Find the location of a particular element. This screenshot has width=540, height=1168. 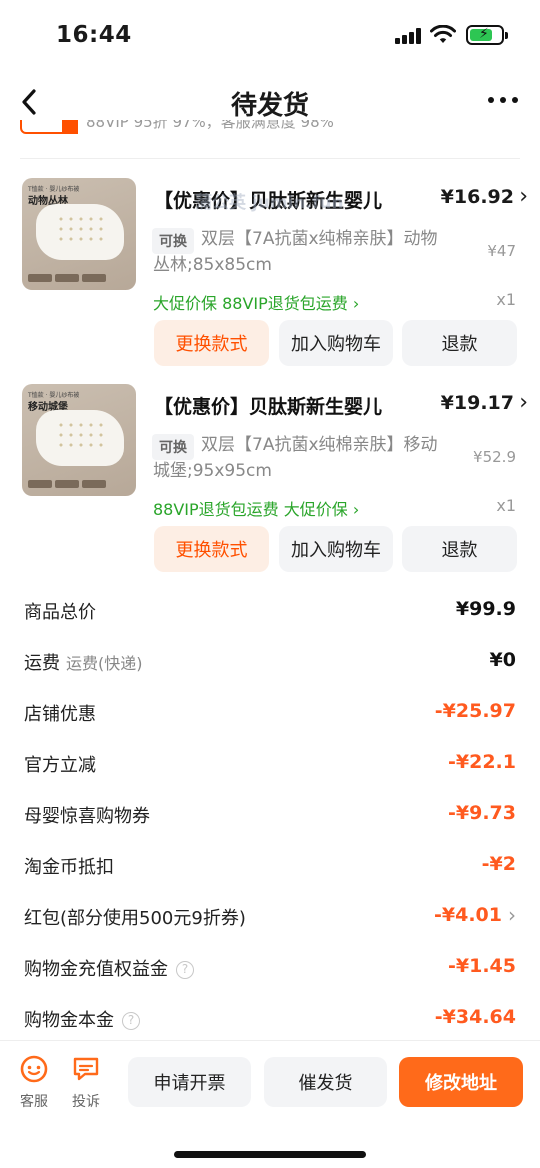

summary-label: 母婴惊喜购物券 is located at coordinates (87, 816).